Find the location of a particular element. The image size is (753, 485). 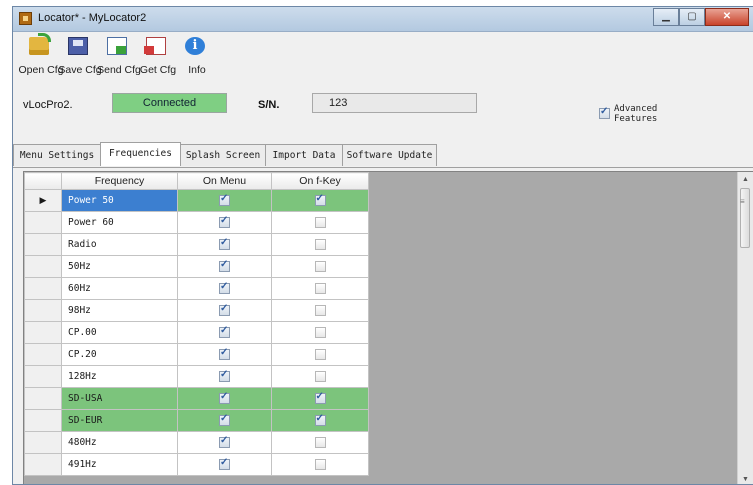

frequency-cell: CP.00 is located at coordinates (119, 332).